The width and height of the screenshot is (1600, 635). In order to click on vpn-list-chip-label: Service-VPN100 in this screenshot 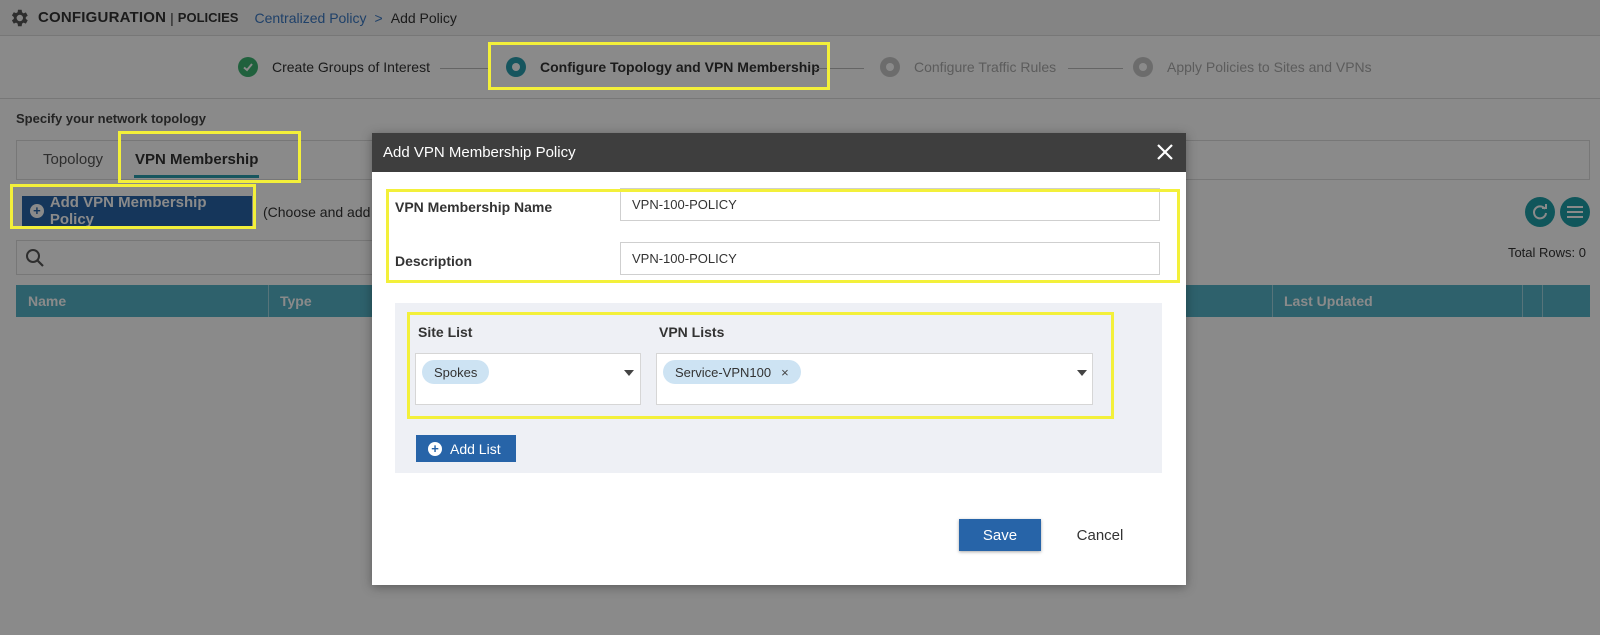, I will do `click(723, 372)`.